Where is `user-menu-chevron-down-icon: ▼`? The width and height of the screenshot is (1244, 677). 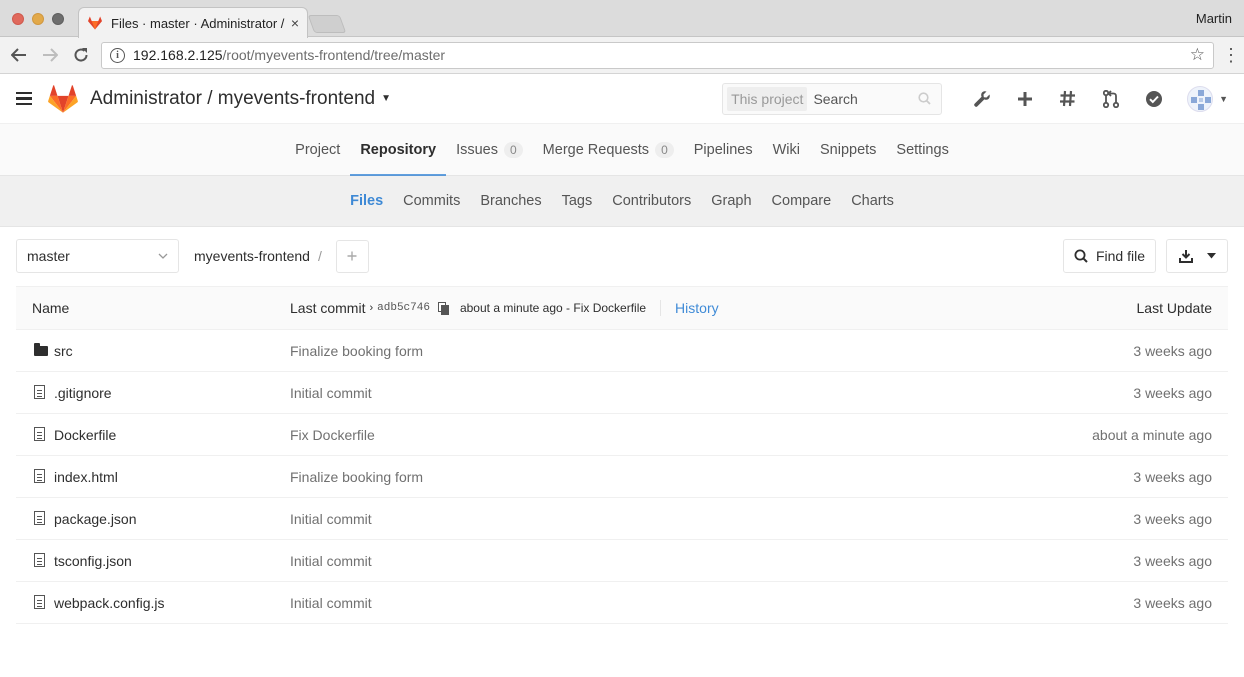
user-menu-chevron-down-icon: ▼ is located at coordinates (1223, 98).